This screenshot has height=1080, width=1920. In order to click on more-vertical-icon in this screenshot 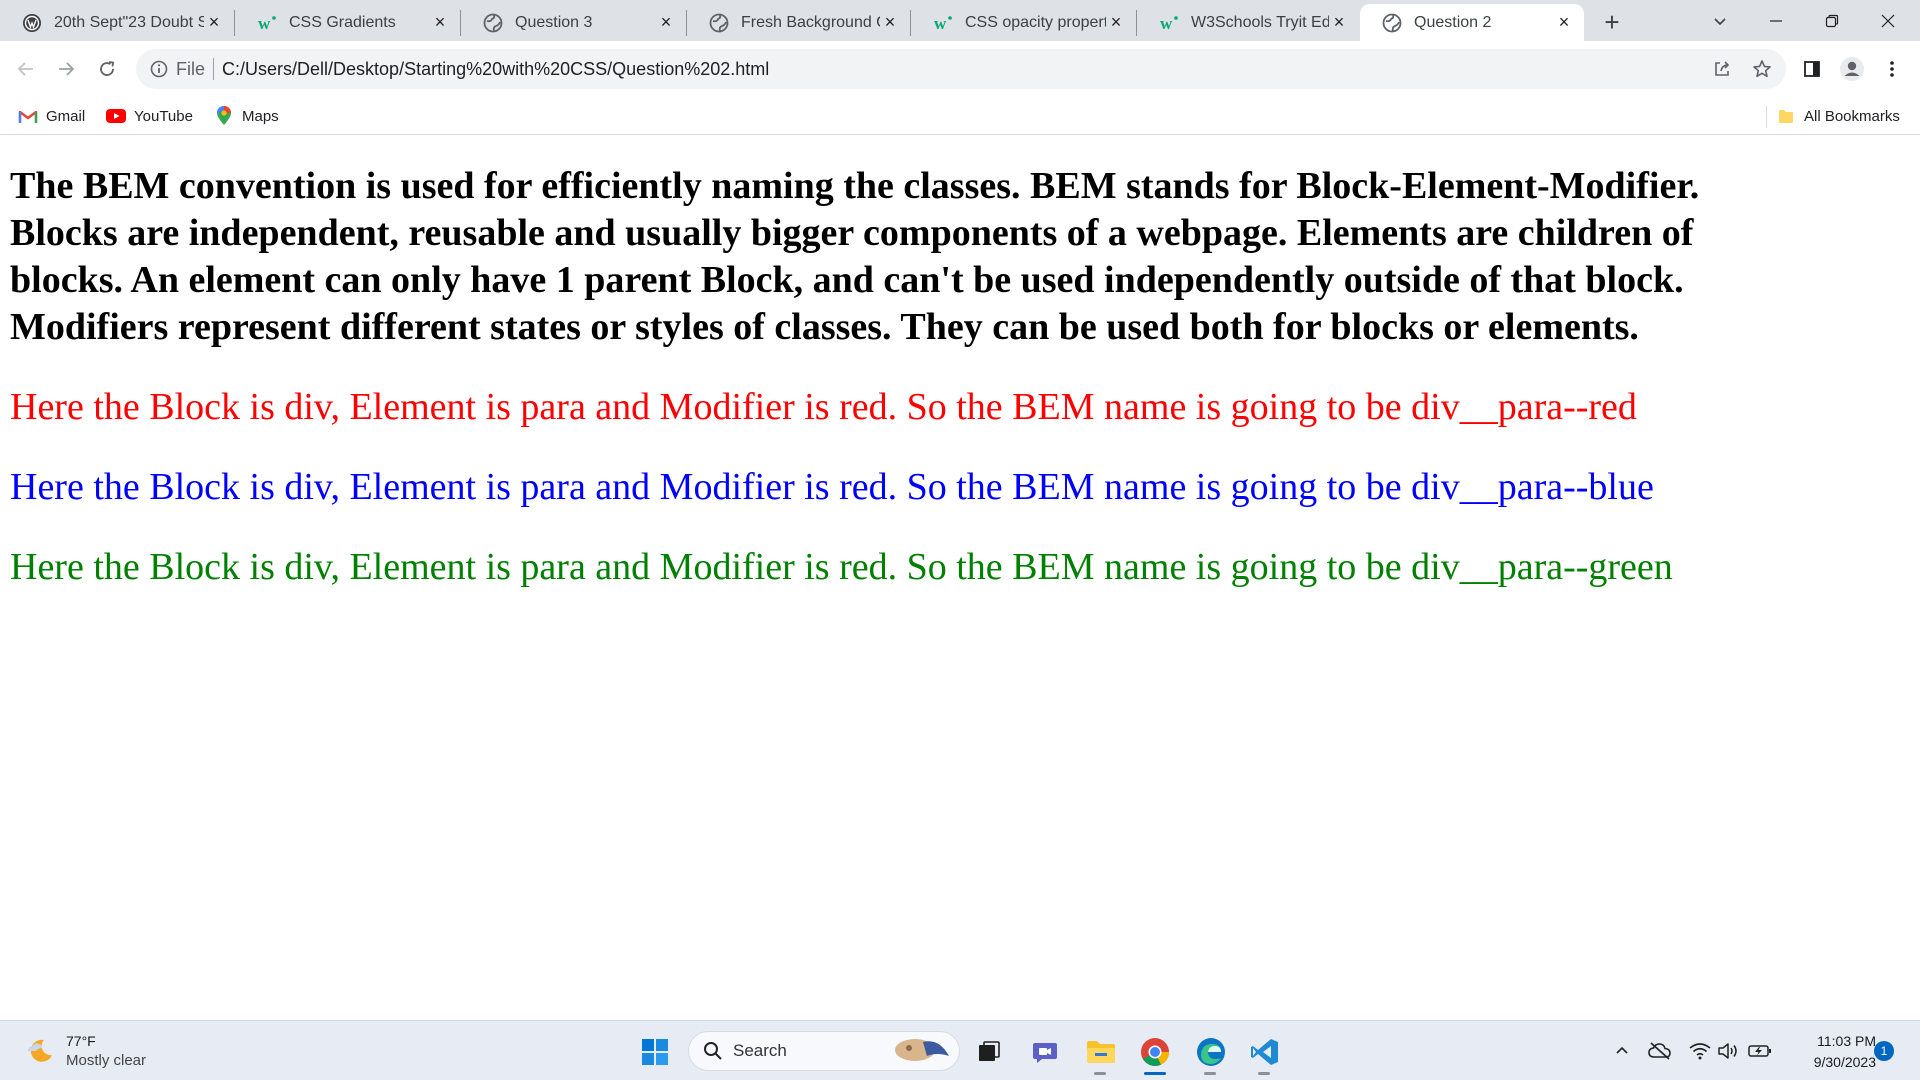, I will do `click(1892, 69)`.